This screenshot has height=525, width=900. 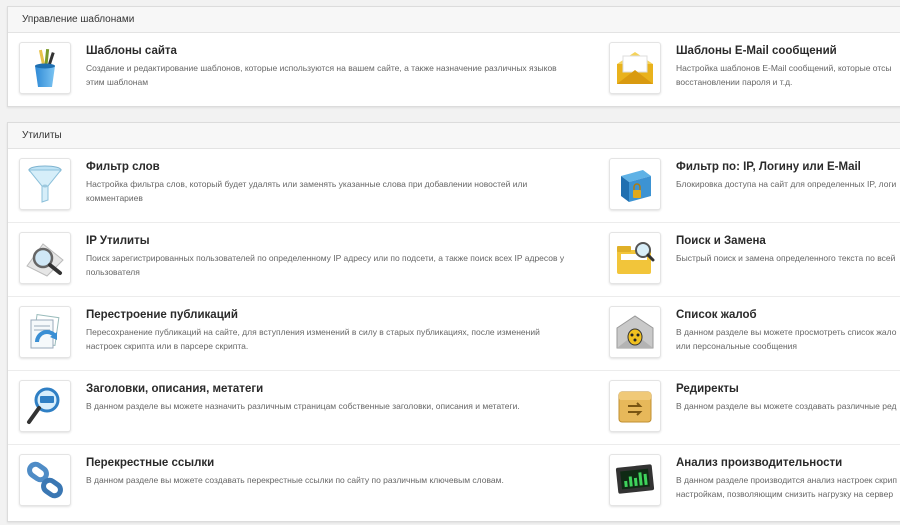 I want to click on description-line: или персональные сообщения, so click(x=736, y=345).